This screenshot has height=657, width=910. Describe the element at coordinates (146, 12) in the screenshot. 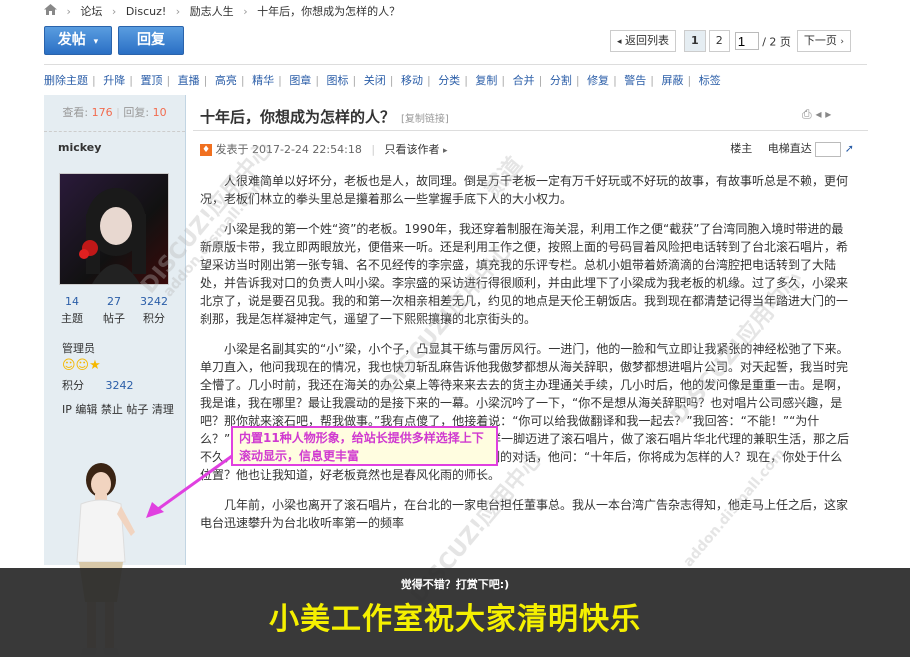

I see `breadcrumb-discuz: Discuz!` at that location.